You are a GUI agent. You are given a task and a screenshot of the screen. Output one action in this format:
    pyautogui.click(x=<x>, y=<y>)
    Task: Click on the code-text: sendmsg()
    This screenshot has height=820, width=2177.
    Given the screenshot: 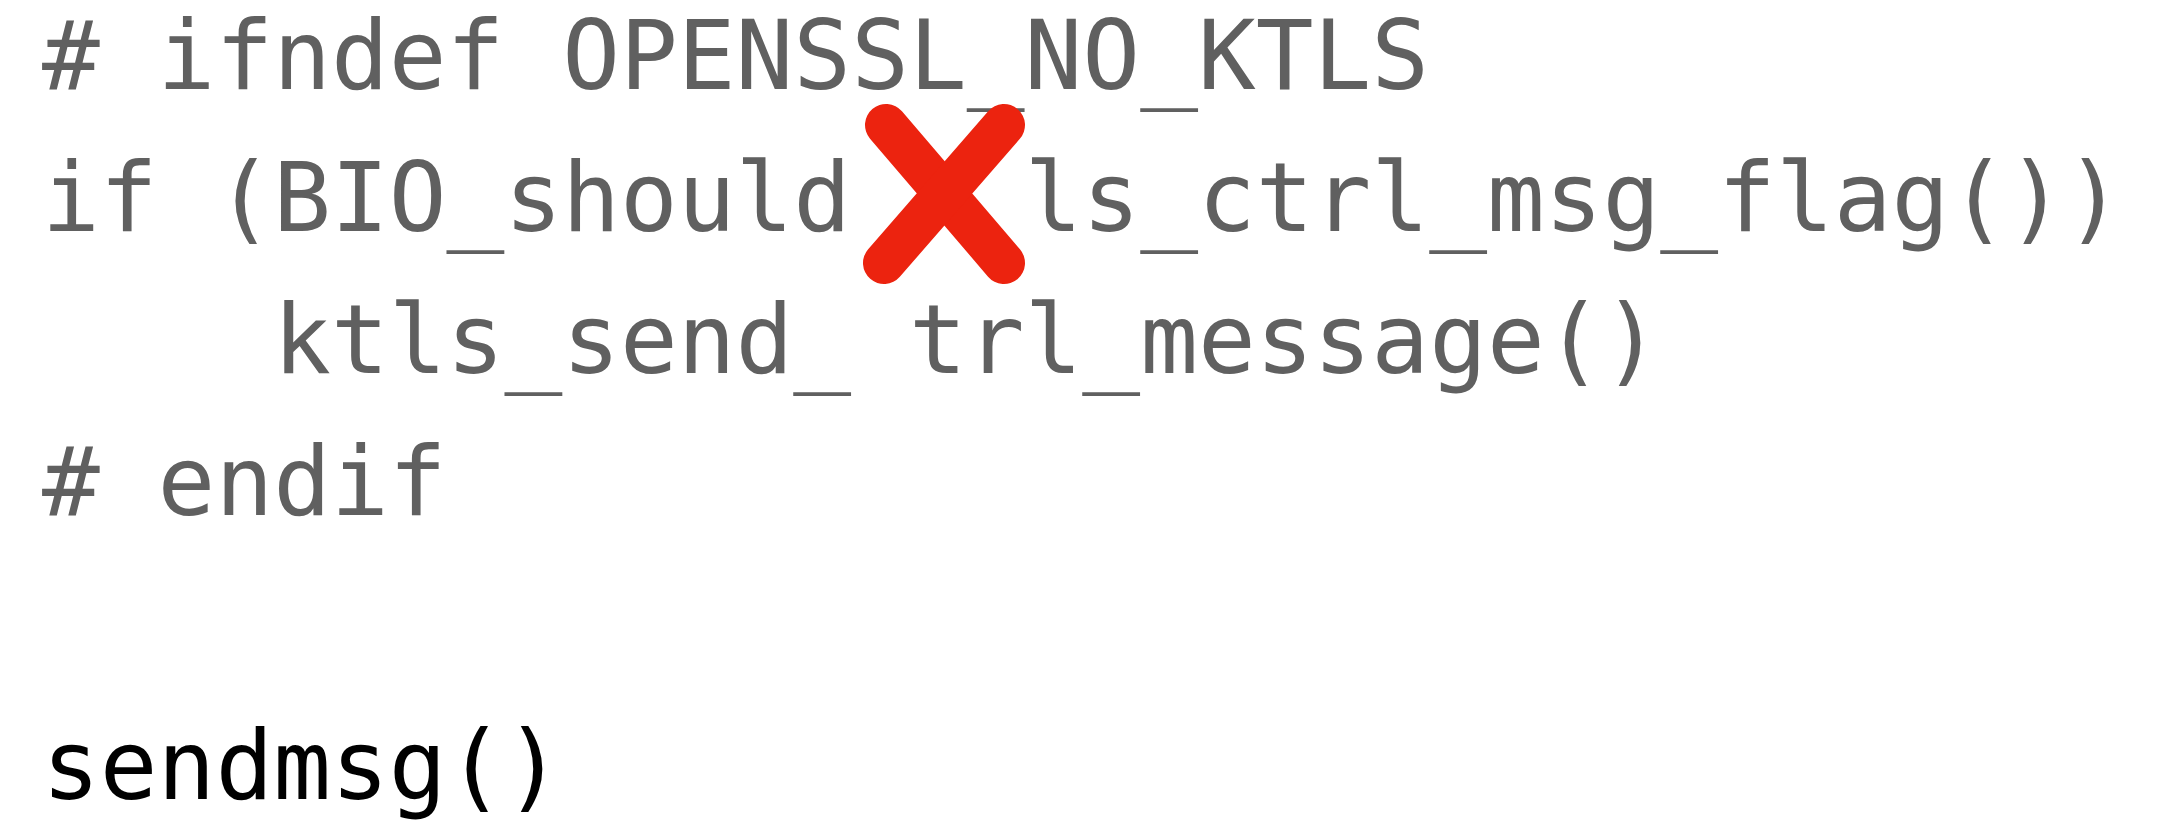 What is the action you would take?
    pyautogui.click(x=302, y=764)
    